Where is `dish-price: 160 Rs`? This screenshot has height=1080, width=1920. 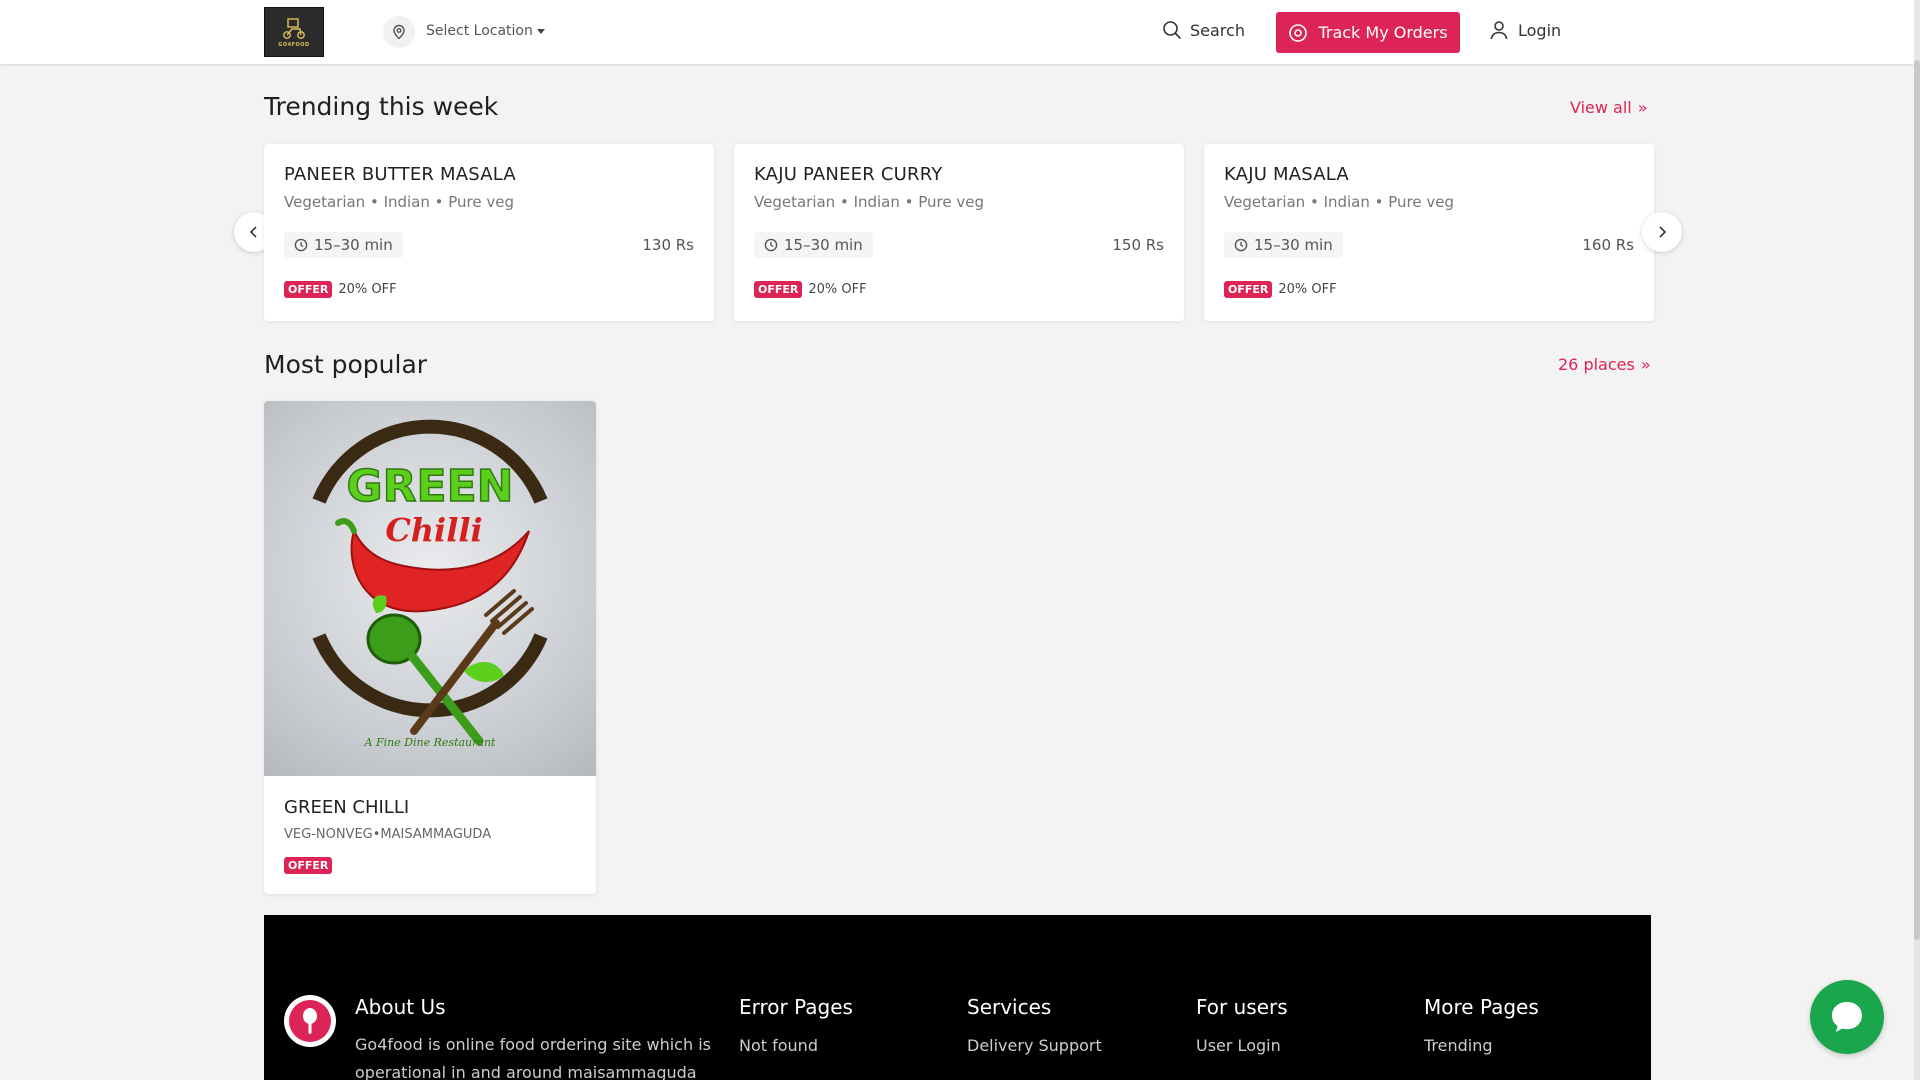
dish-price: 160 Rs is located at coordinates (1608, 245).